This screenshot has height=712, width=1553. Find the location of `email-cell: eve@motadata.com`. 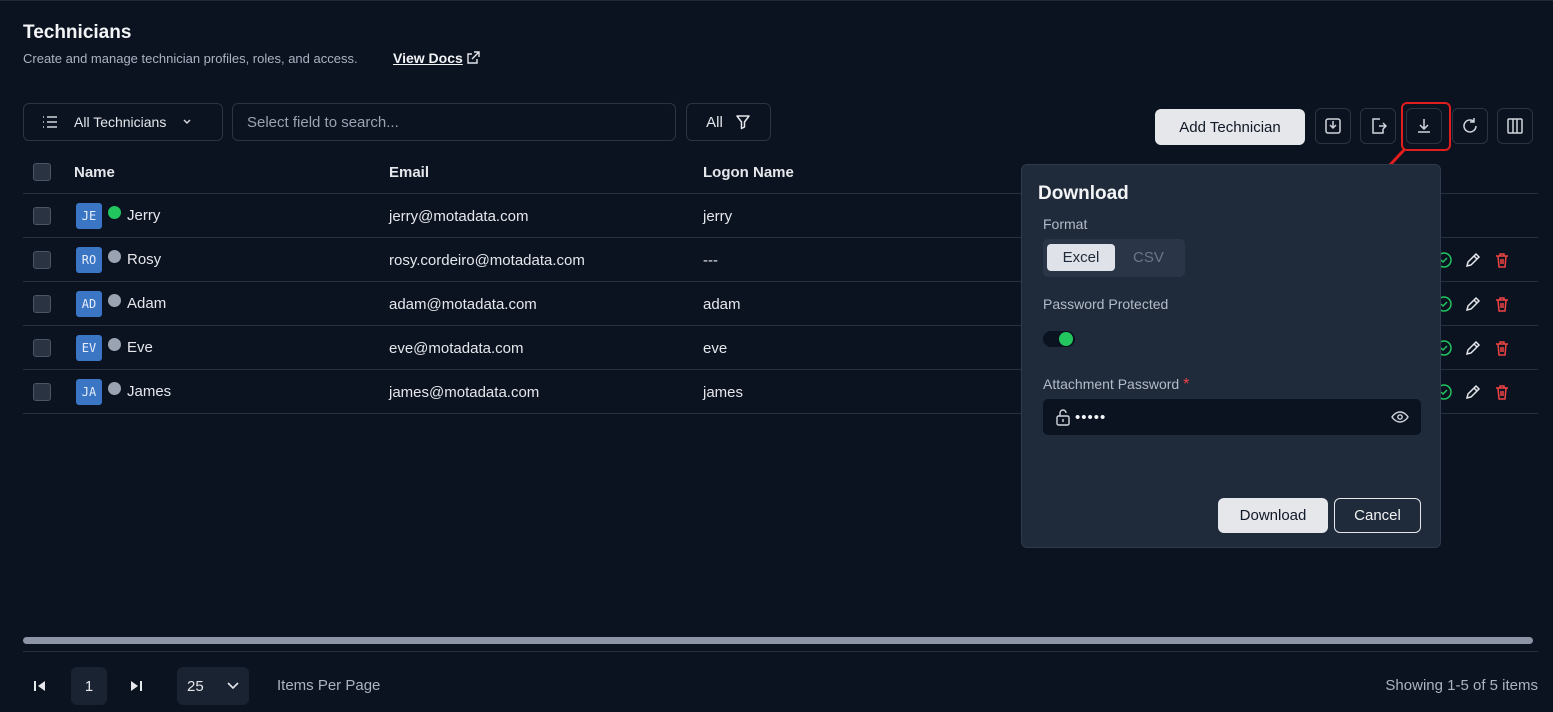

email-cell: eve@motadata.com is located at coordinates (456, 348).